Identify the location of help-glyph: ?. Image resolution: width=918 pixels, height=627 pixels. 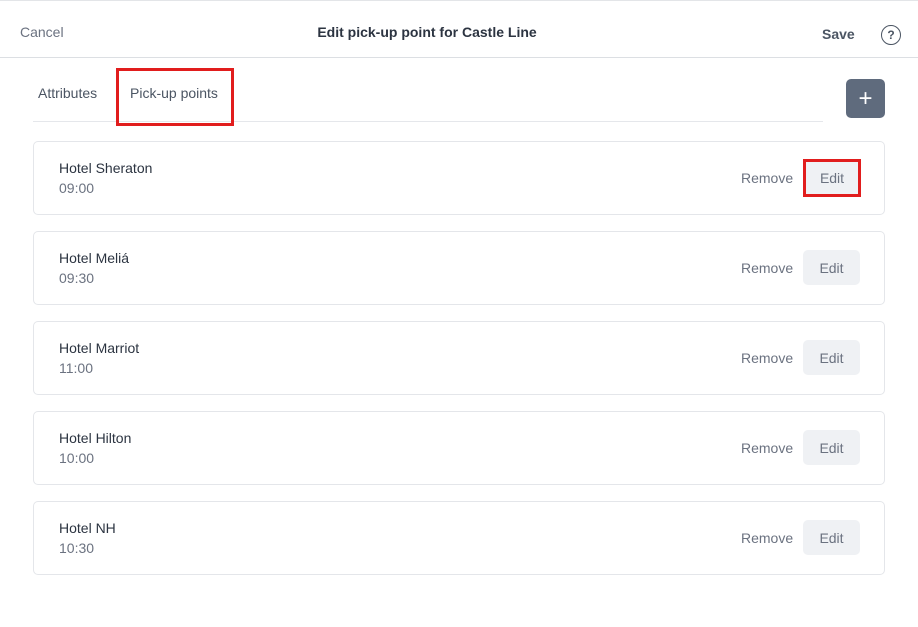
(891, 35).